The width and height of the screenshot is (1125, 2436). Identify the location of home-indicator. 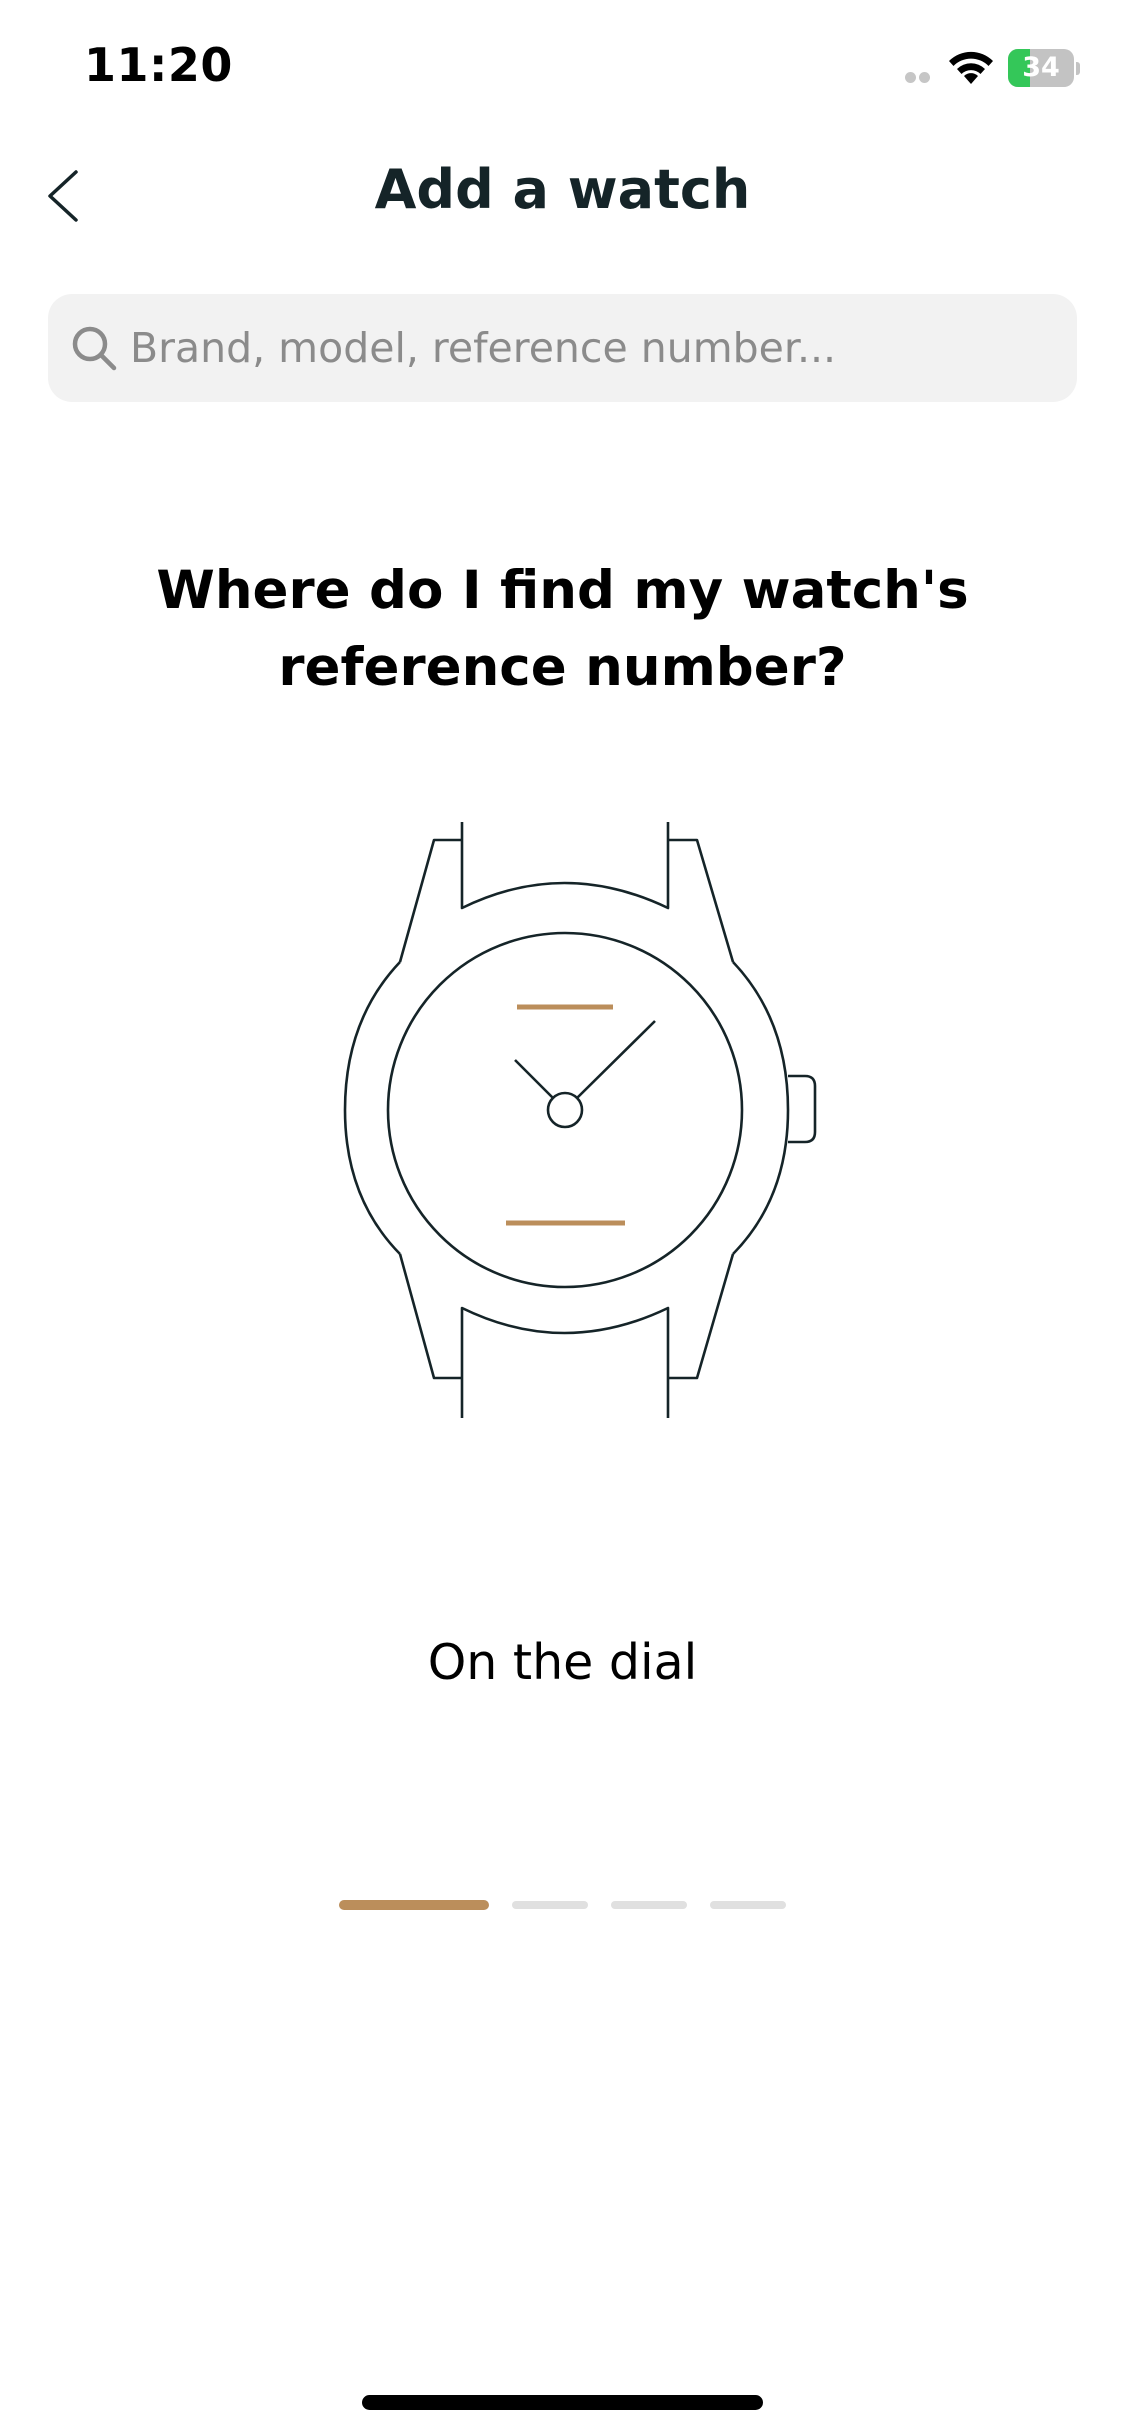
(562, 2402).